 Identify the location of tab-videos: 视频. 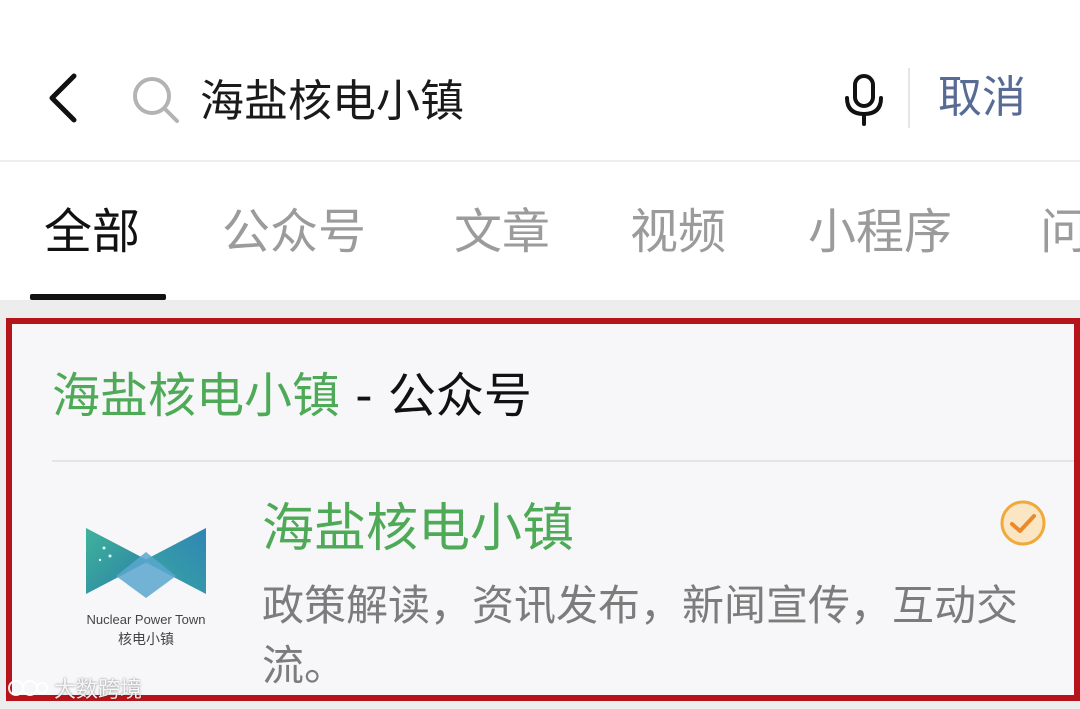
(678, 232).